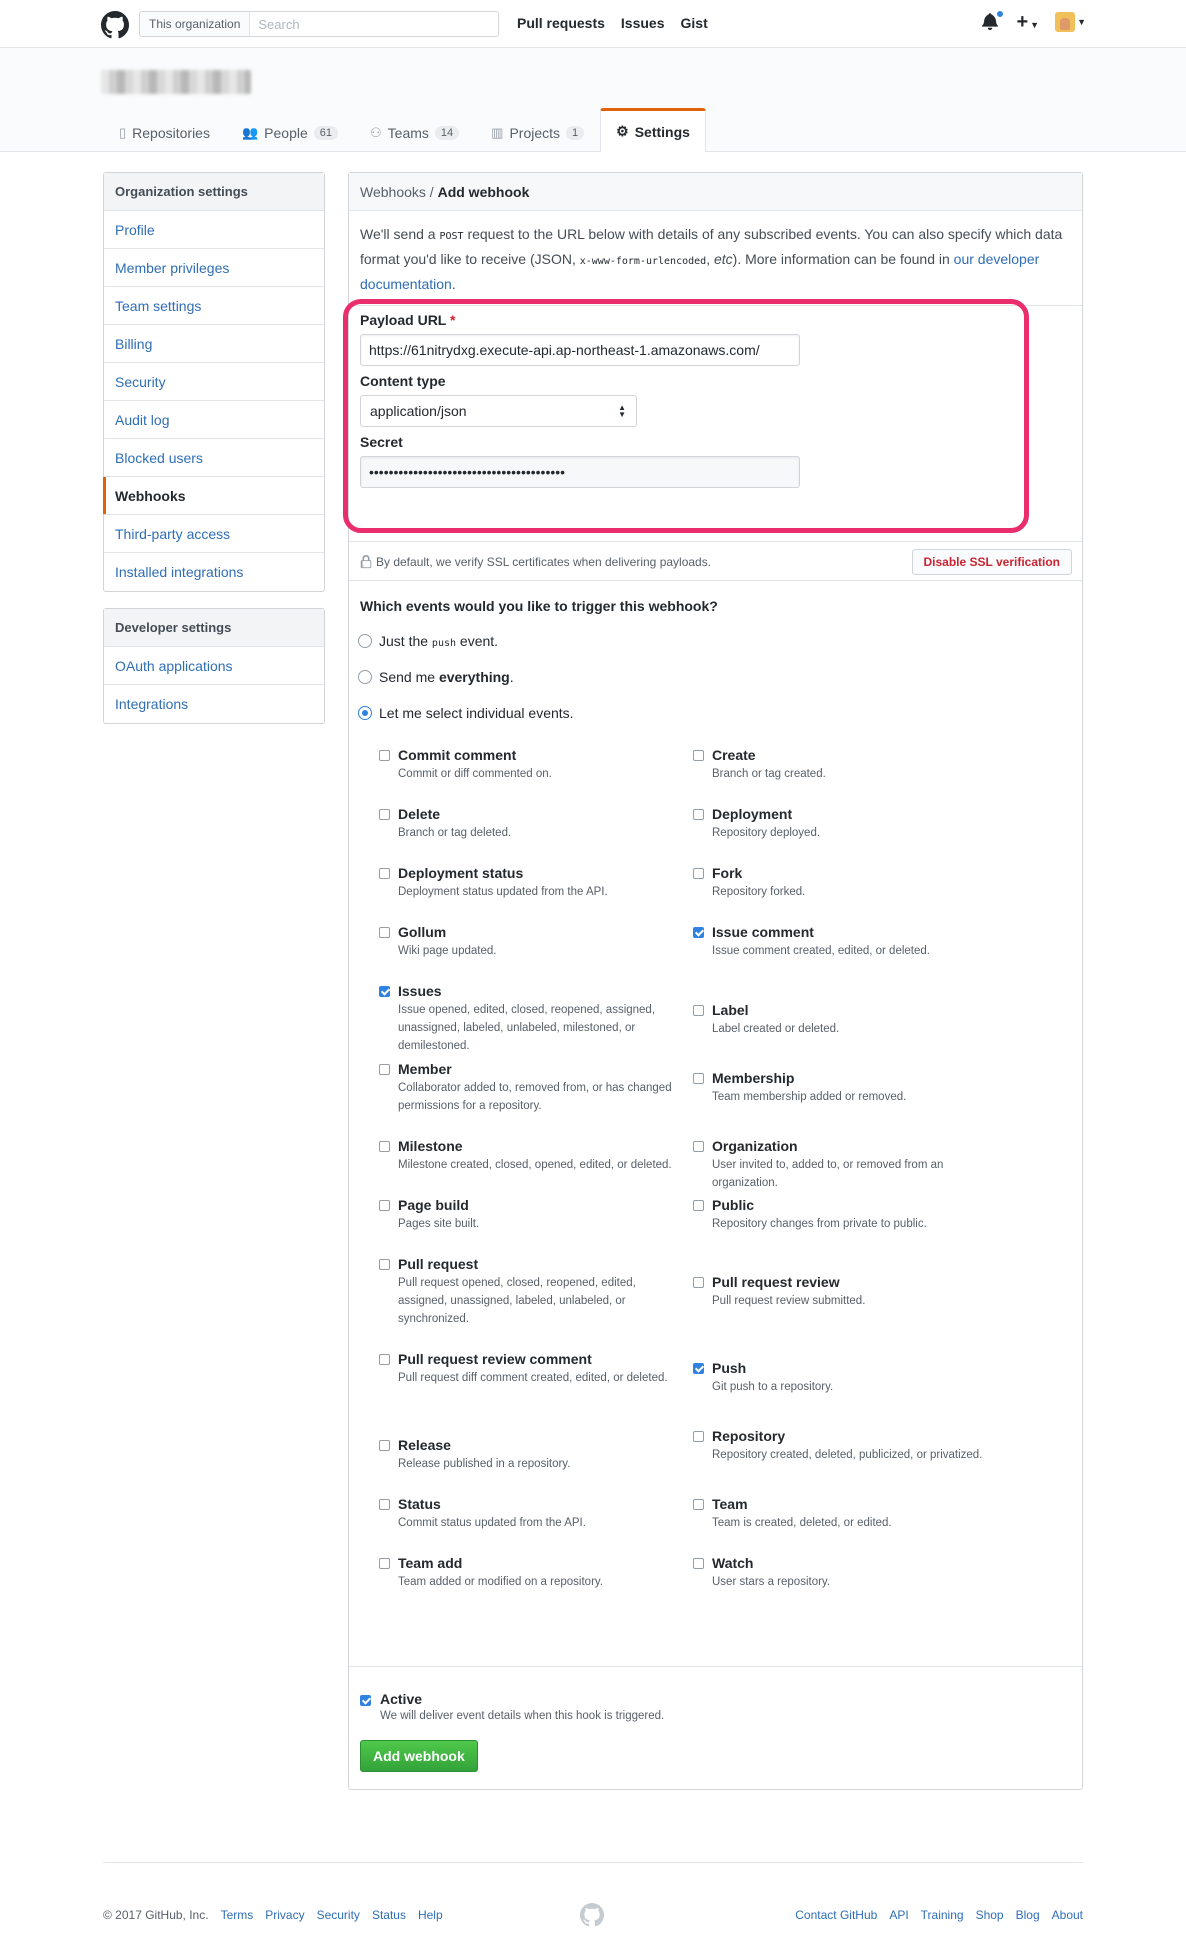 The height and width of the screenshot is (1959, 1186). Describe the element at coordinates (537, 132) in the screenshot. I see `tab-projects: ▥ Projects 1` at that location.